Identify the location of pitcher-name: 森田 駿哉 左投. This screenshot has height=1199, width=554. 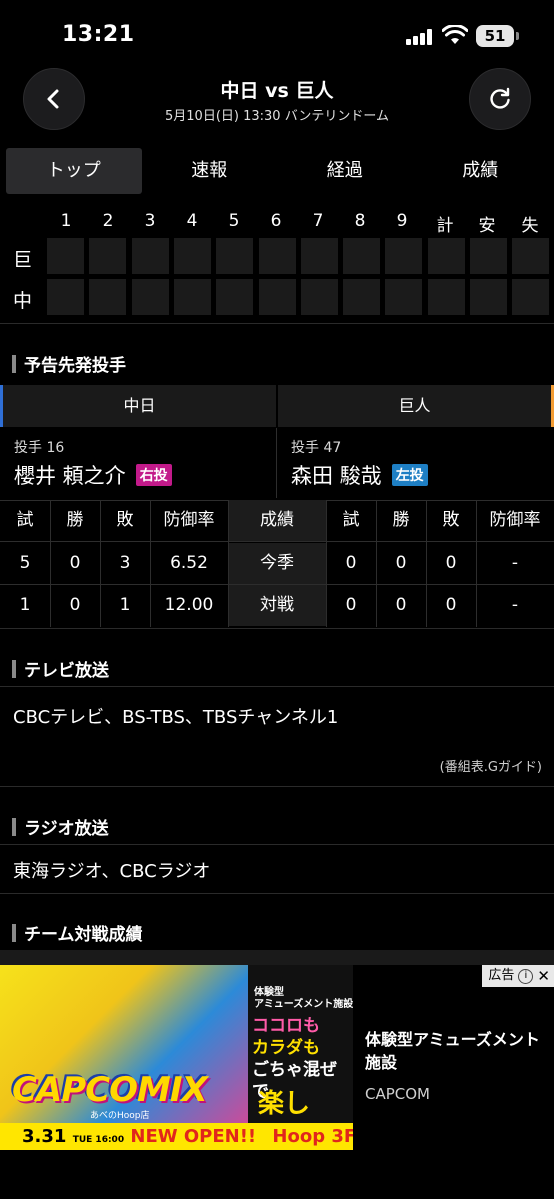
(359, 475).